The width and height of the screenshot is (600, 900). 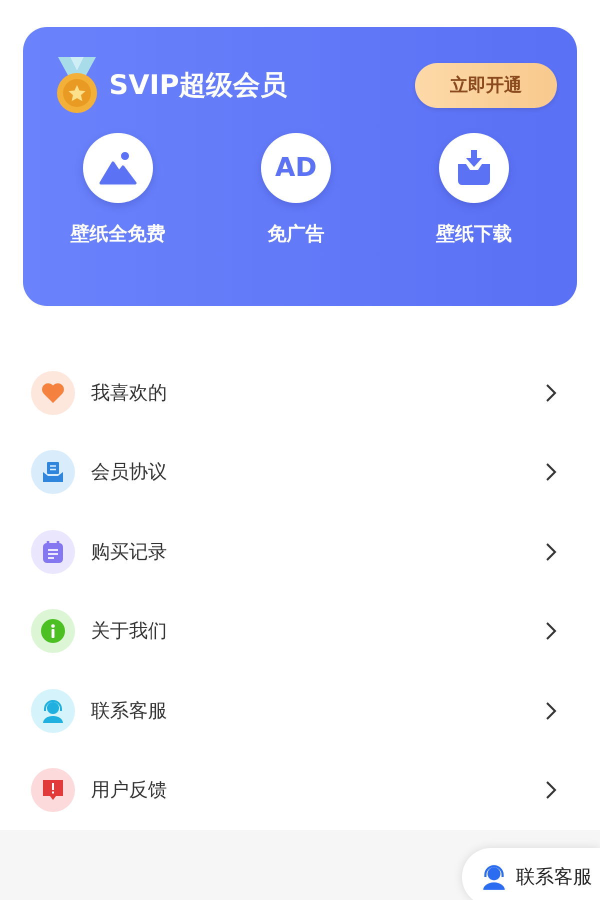 I want to click on mountain-icon, so click(x=118, y=168).